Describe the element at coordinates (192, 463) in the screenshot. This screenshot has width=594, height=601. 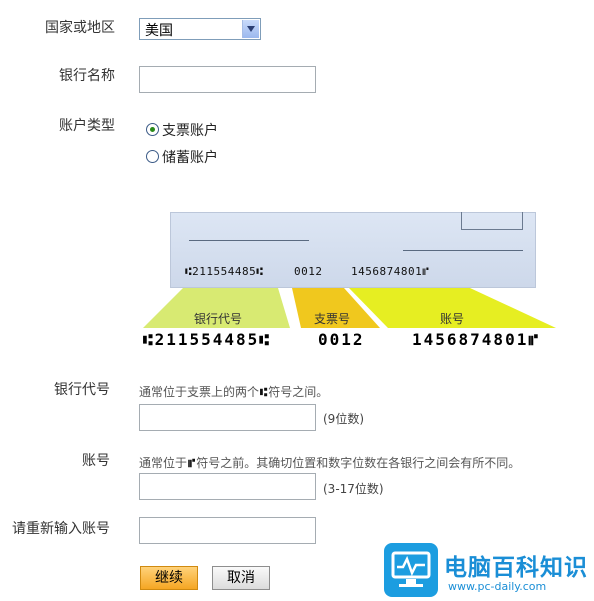
I see `account-symbol-icon: ⑈` at that location.